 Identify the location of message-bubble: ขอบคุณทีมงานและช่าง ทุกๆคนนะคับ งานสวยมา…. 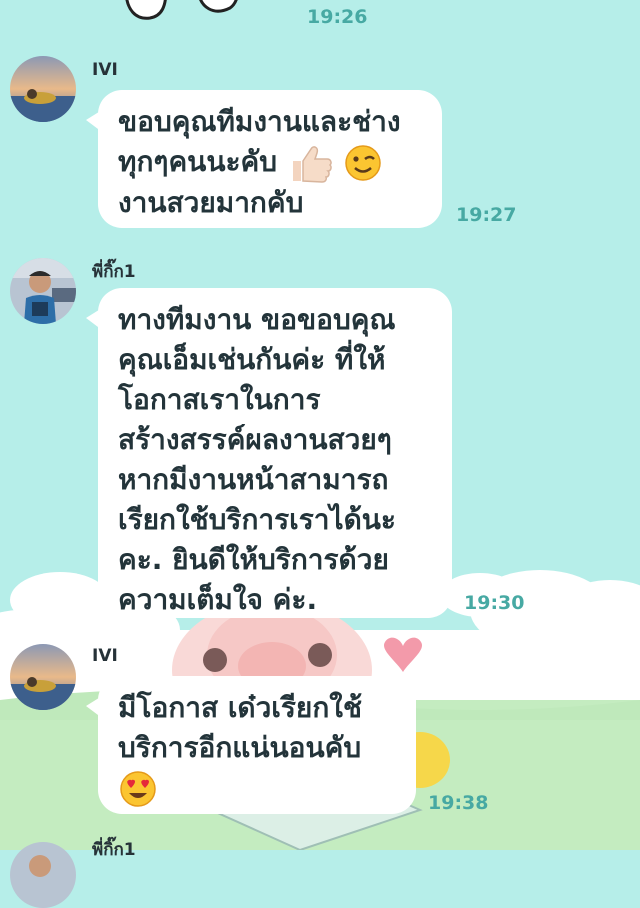
(264, 159).